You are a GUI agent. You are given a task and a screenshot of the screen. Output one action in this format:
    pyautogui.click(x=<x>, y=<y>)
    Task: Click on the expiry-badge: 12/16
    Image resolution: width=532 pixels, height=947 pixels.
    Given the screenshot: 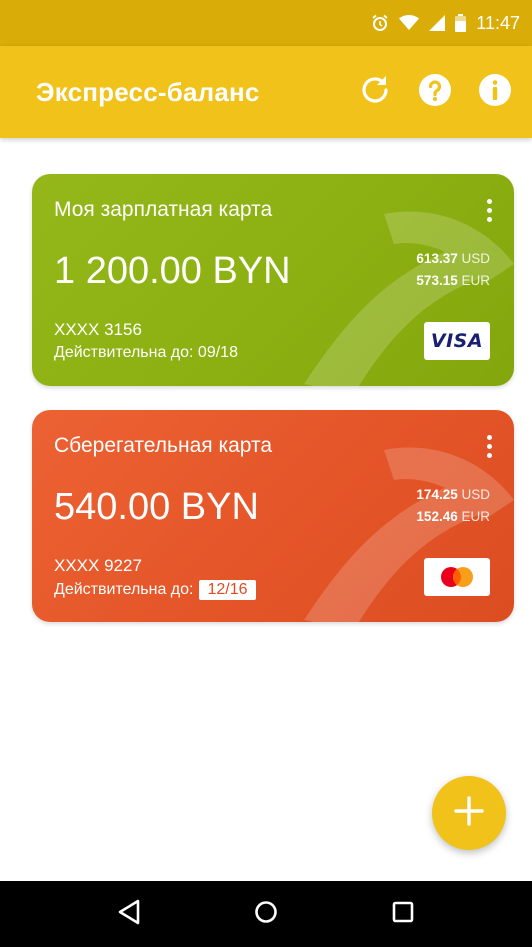 What is the action you would take?
    pyautogui.click(x=227, y=590)
    